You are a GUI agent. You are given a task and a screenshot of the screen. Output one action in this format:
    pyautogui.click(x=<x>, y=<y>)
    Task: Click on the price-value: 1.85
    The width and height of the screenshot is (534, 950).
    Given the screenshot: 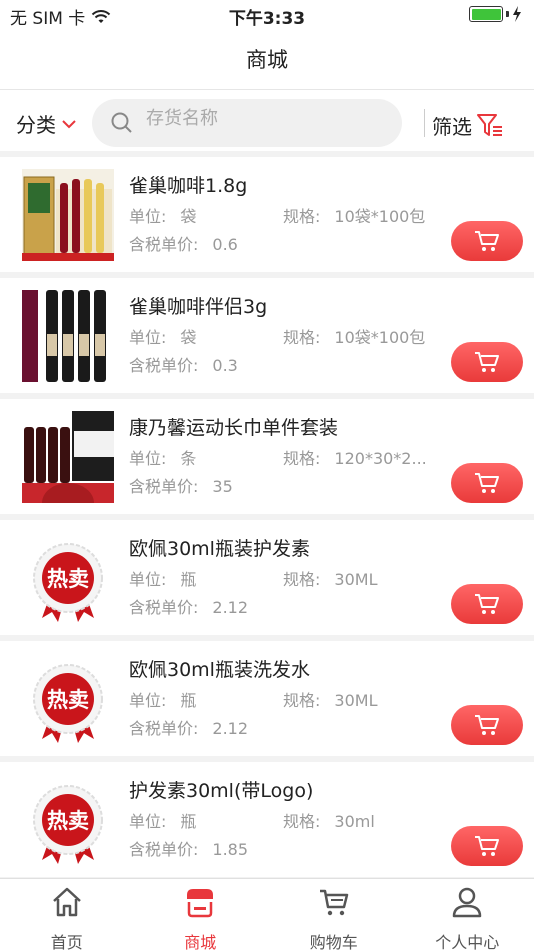 What is the action you would take?
    pyautogui.click(x=230, y=849)
    